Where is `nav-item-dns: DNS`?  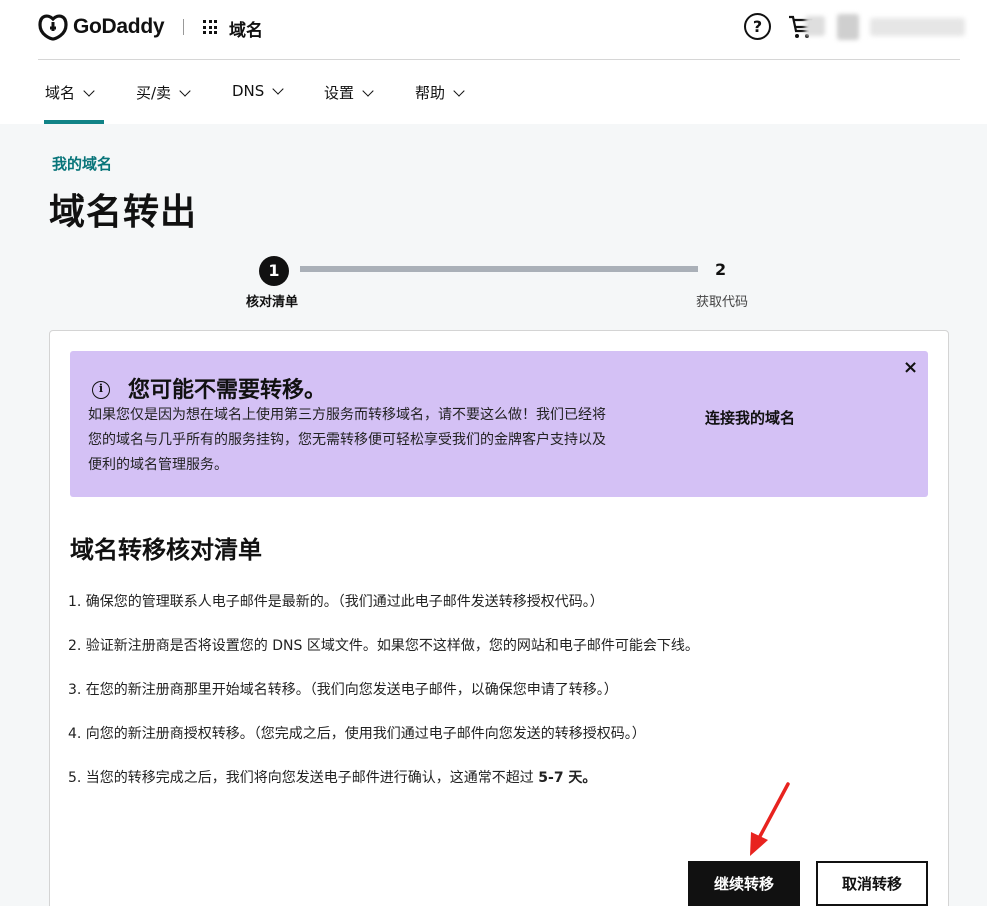
nav-item-dns: DNS is located at coordinates (258, 91).